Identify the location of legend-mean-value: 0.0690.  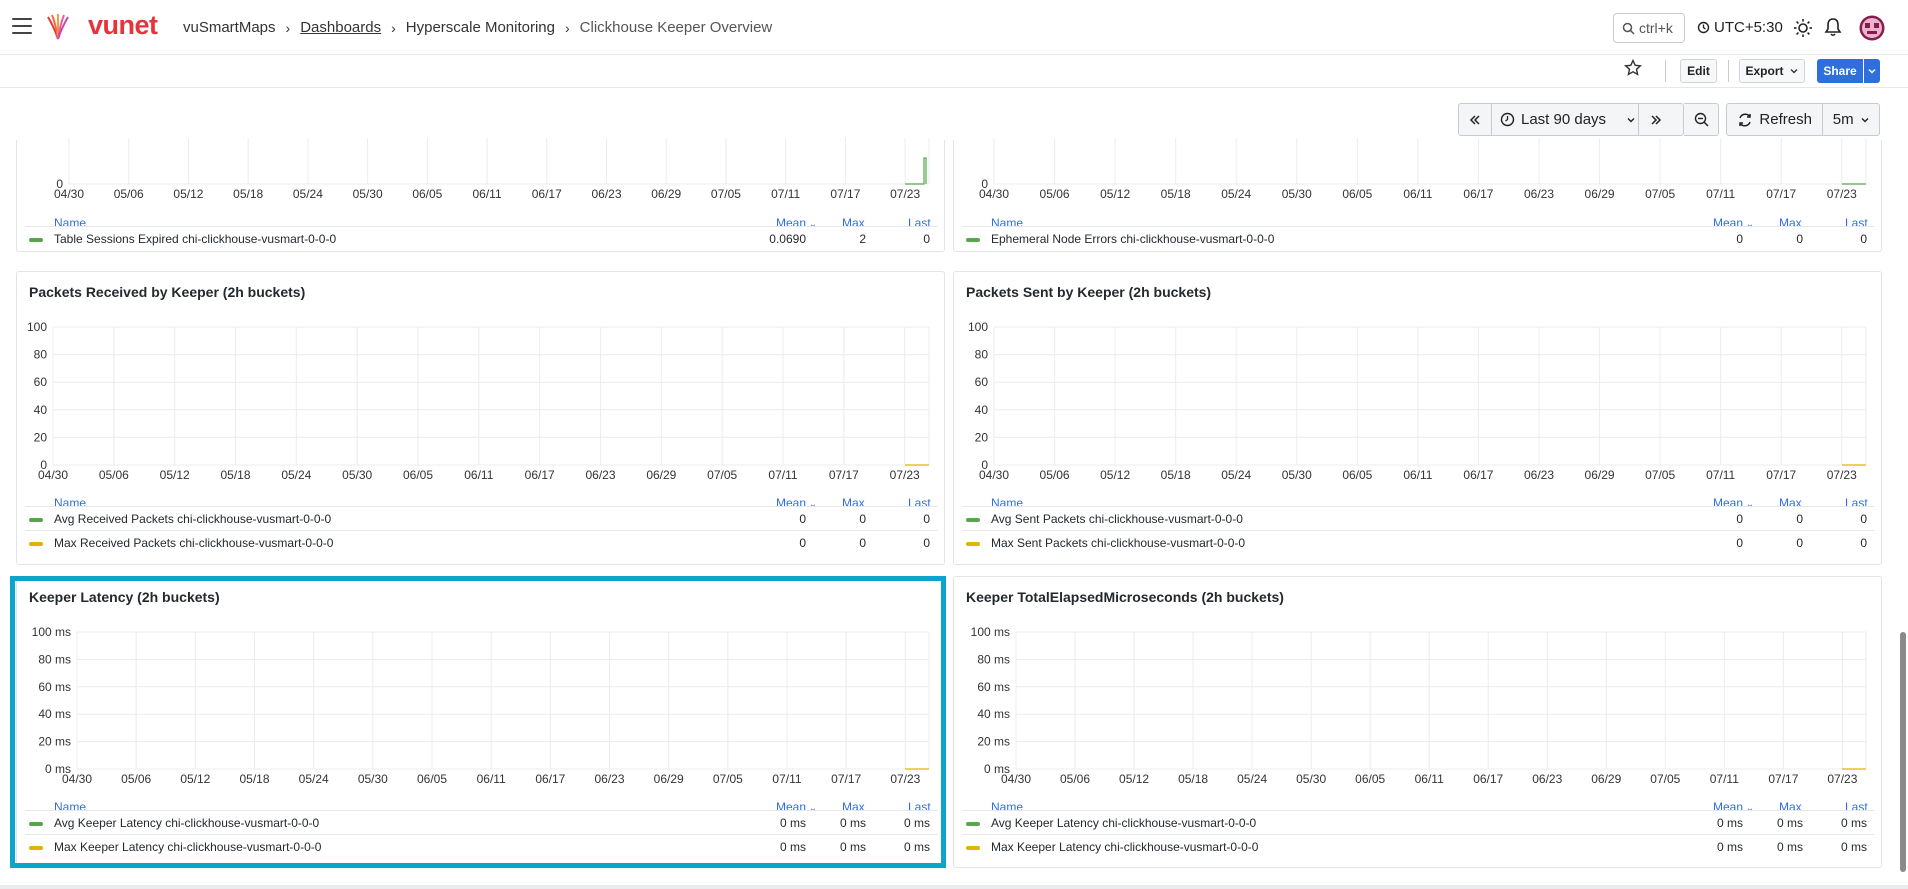
(787, 239).